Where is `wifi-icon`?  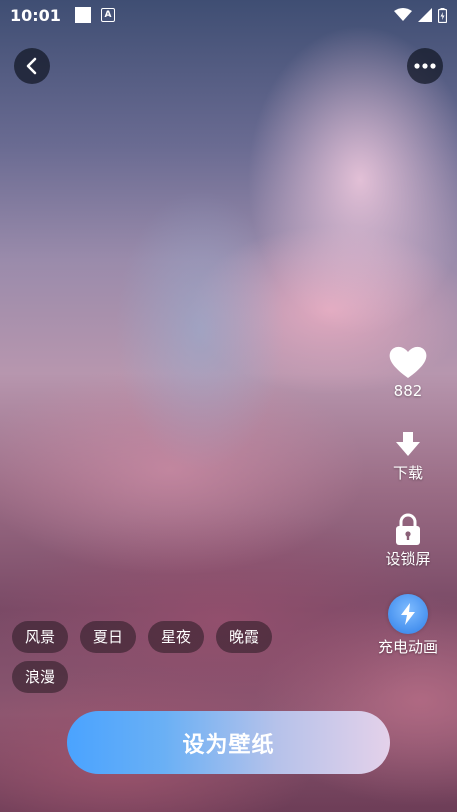
wifi-icon is located at coordinates (403, 14).